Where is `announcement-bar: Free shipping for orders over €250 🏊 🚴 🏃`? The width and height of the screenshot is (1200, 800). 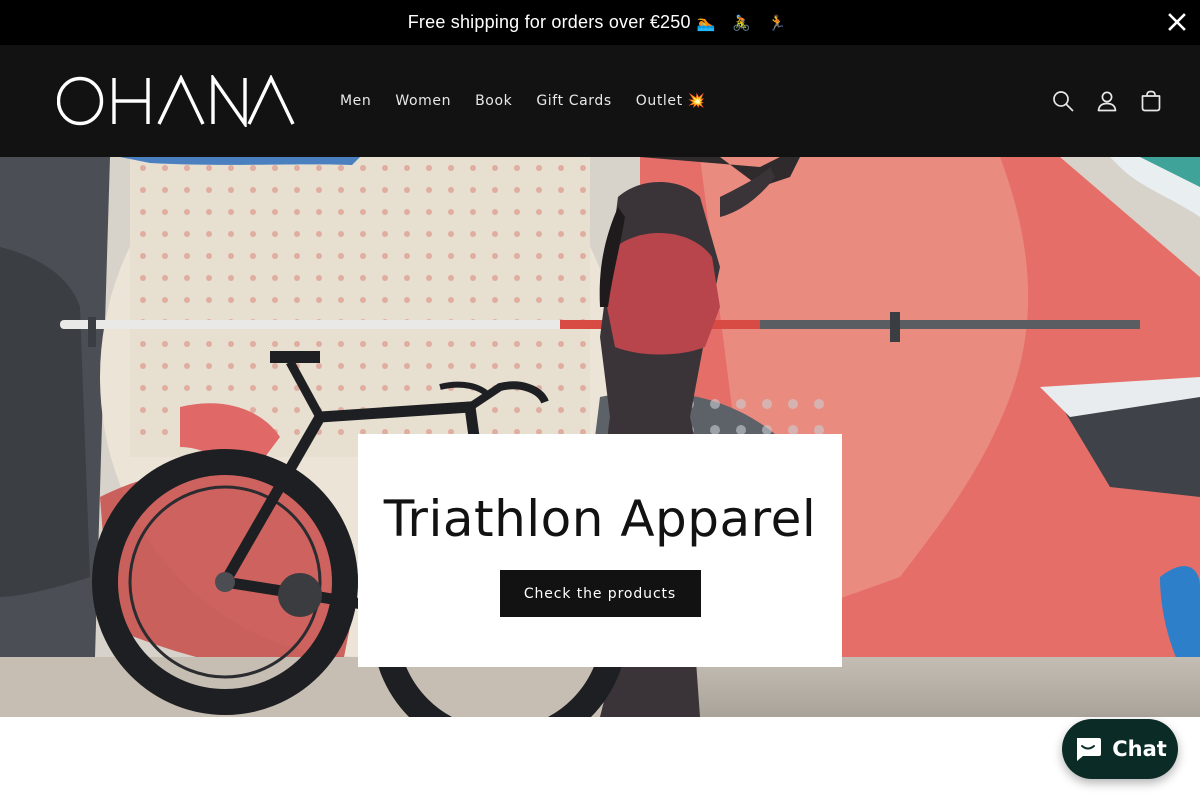 announcement-bar: Free shipping for orders over €250 🏊 🚴 🏃 is located at coordinates (600, 22).